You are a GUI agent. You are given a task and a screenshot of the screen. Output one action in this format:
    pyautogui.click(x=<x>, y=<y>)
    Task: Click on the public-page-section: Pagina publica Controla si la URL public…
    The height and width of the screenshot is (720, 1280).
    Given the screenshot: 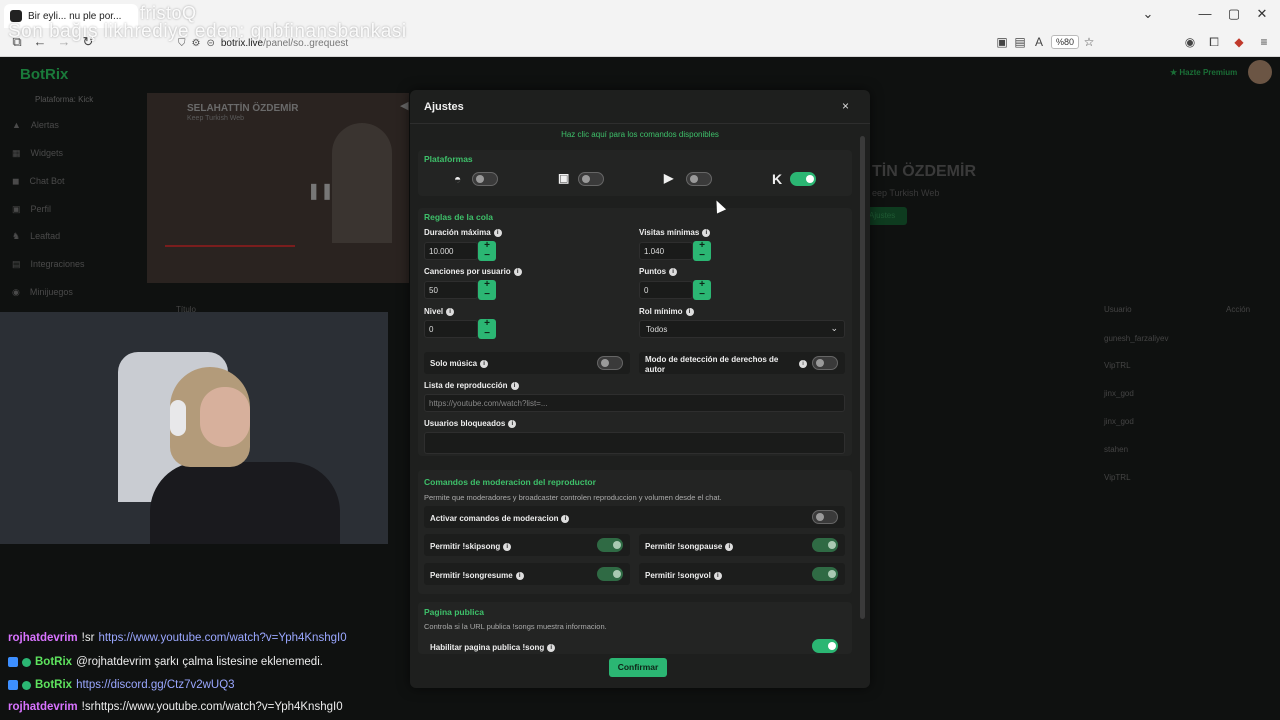 What is the action you would take?
    pyautogui.click(x=635, y=628)
    